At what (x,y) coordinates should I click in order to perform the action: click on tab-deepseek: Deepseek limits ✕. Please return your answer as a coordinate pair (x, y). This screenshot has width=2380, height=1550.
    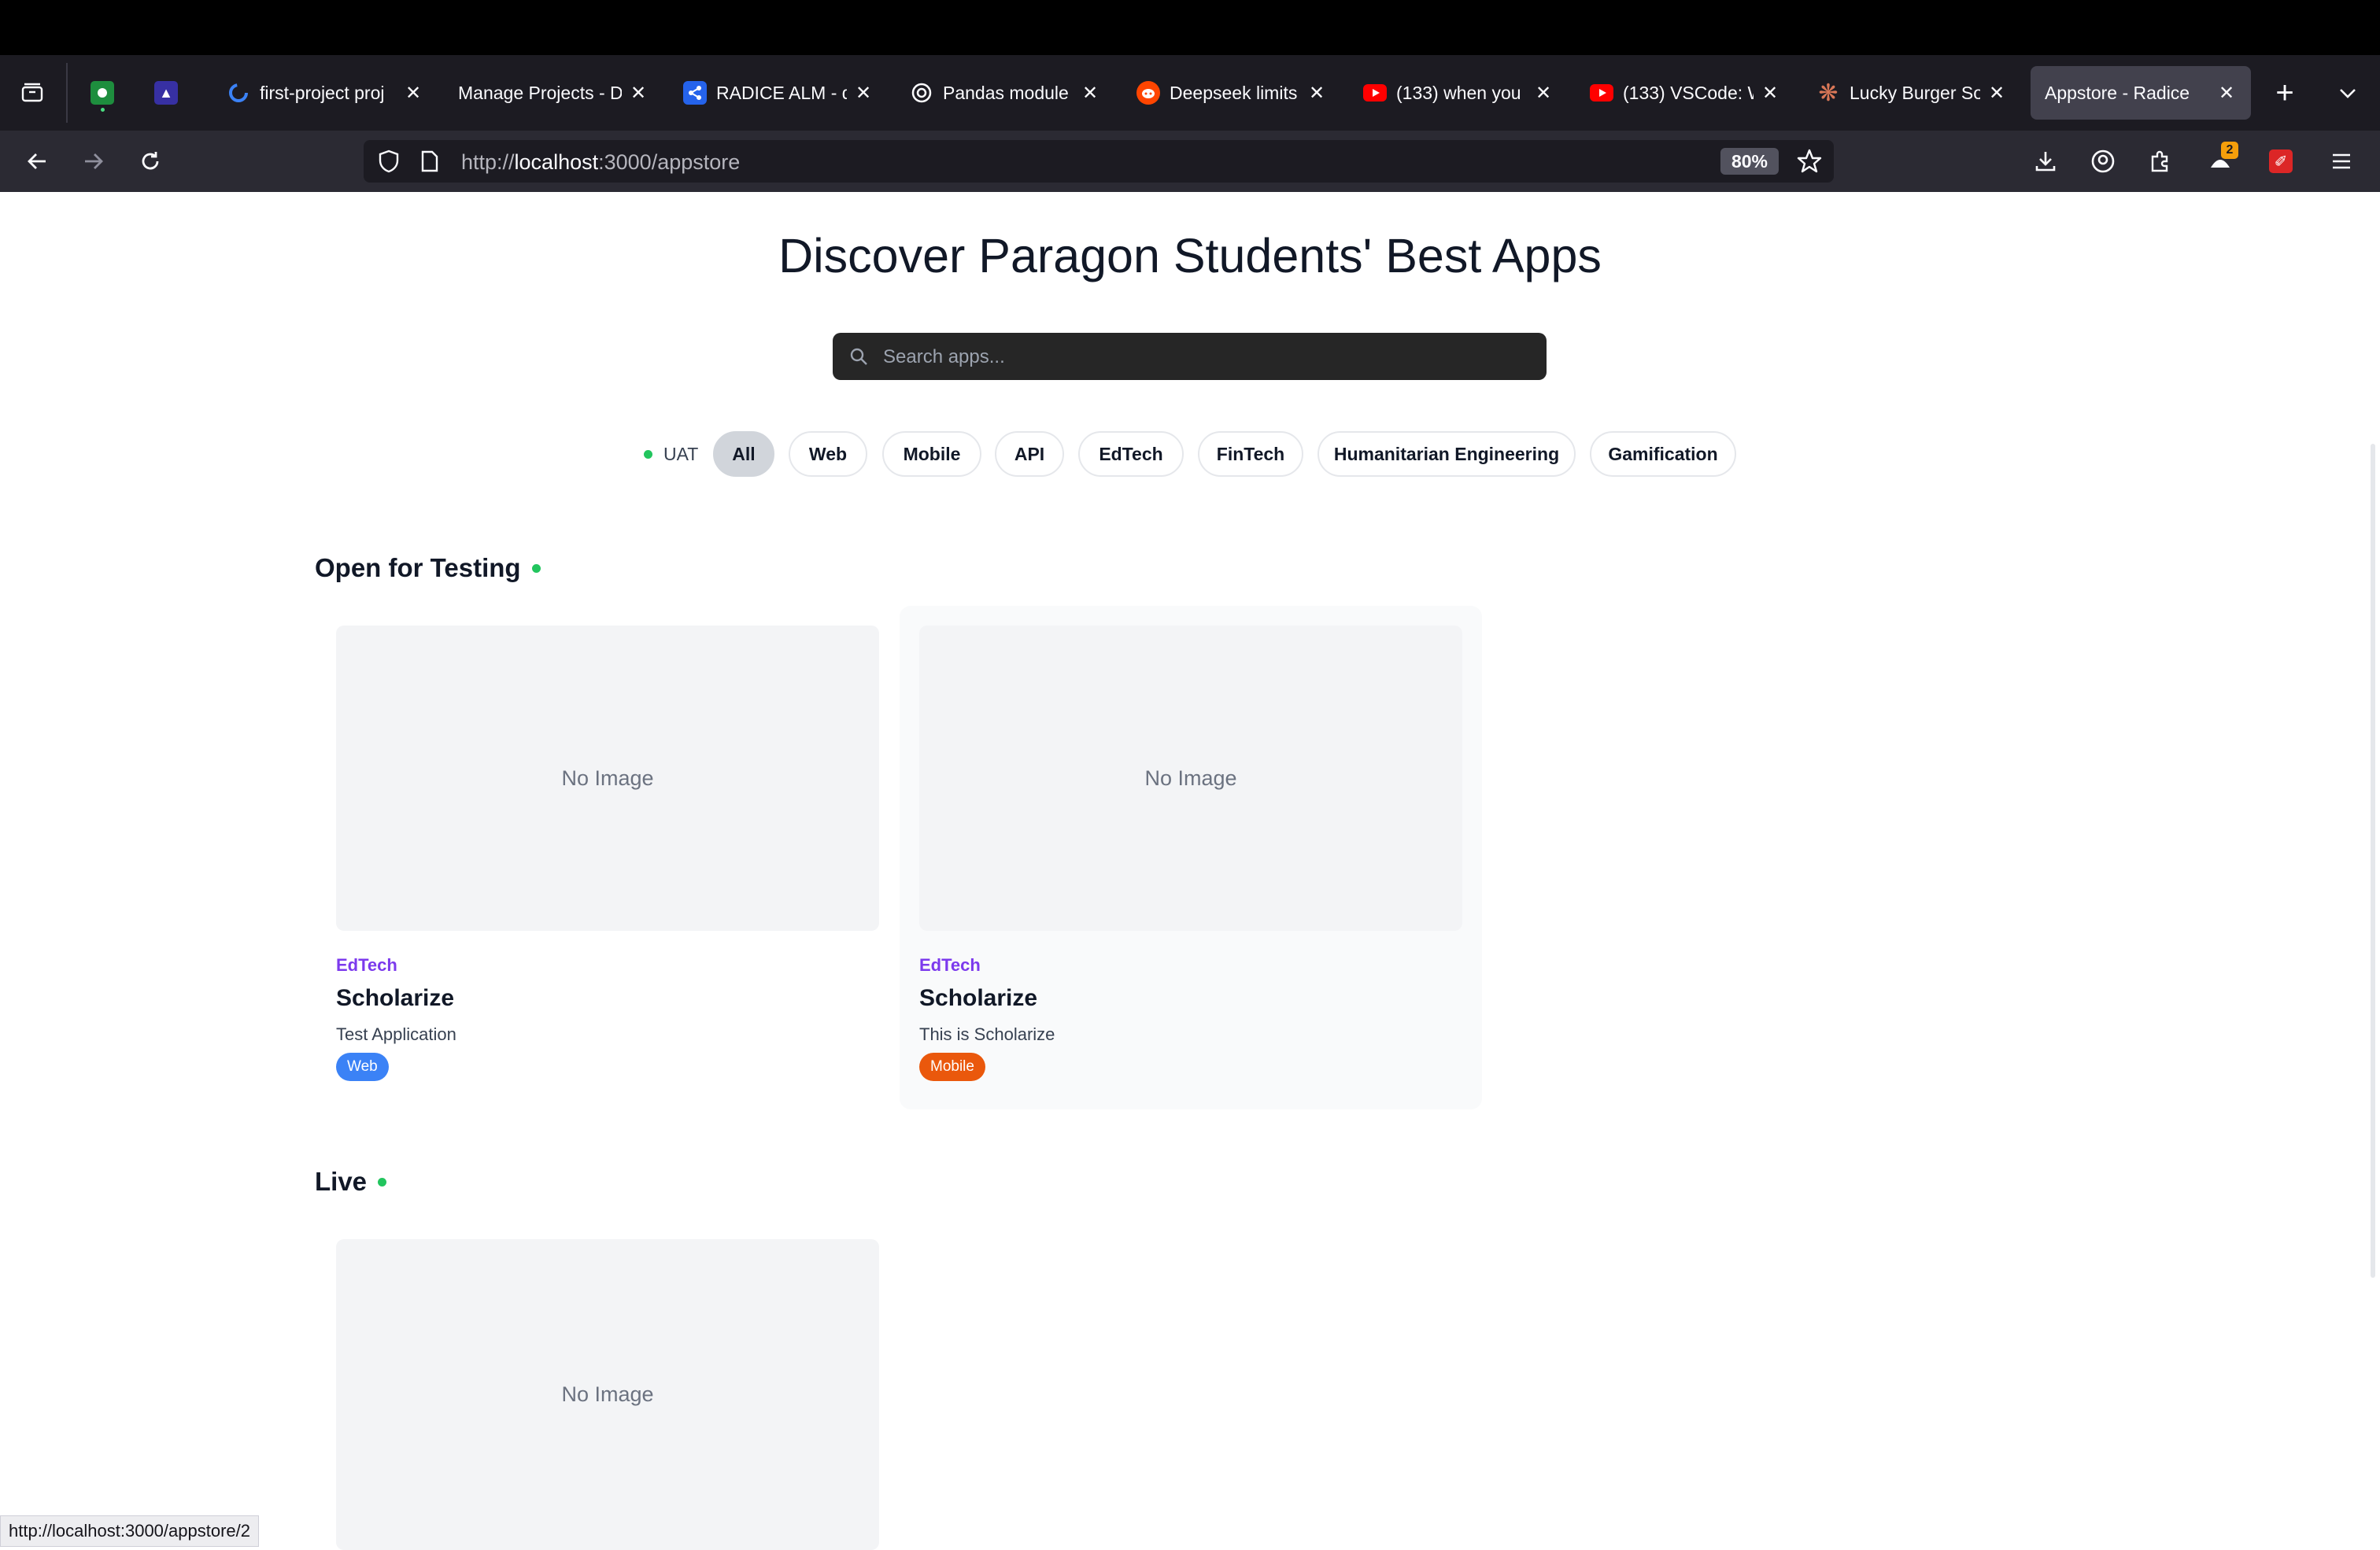
    Looking at the image, I should click on (1232, 93).